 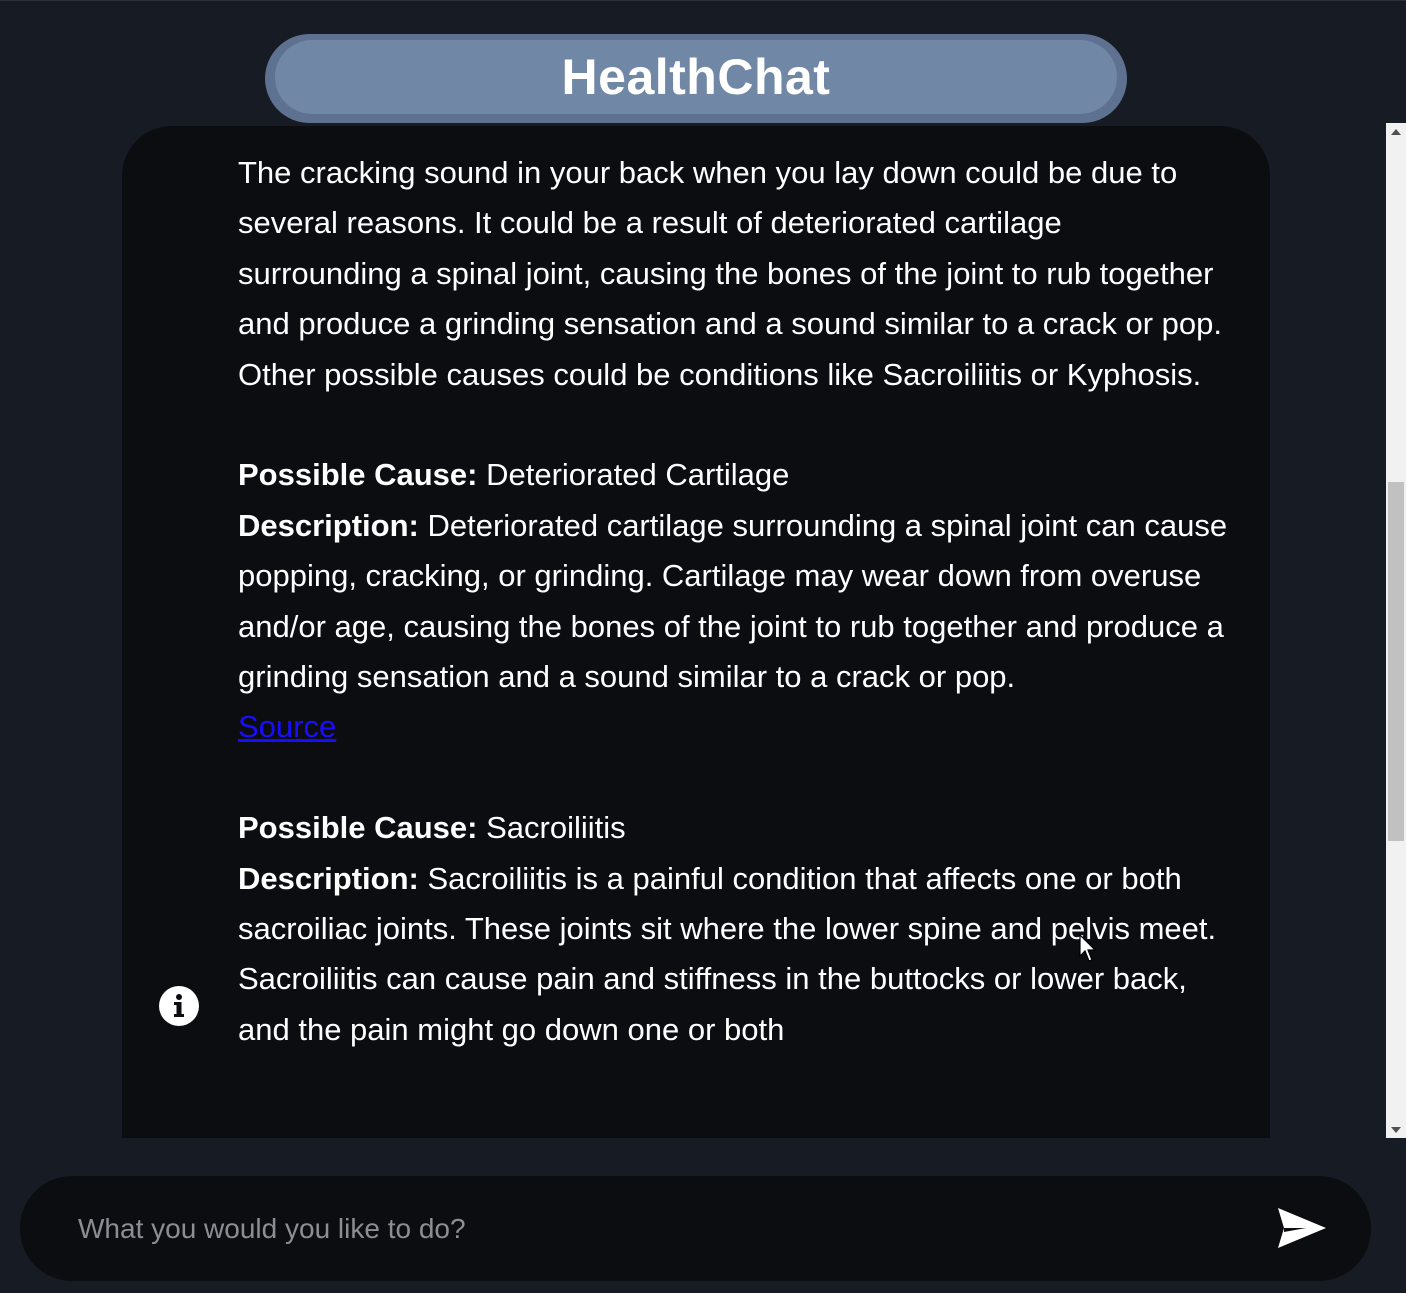 I want to click on header-pill: HealthChat, so click(x=696, y=78).